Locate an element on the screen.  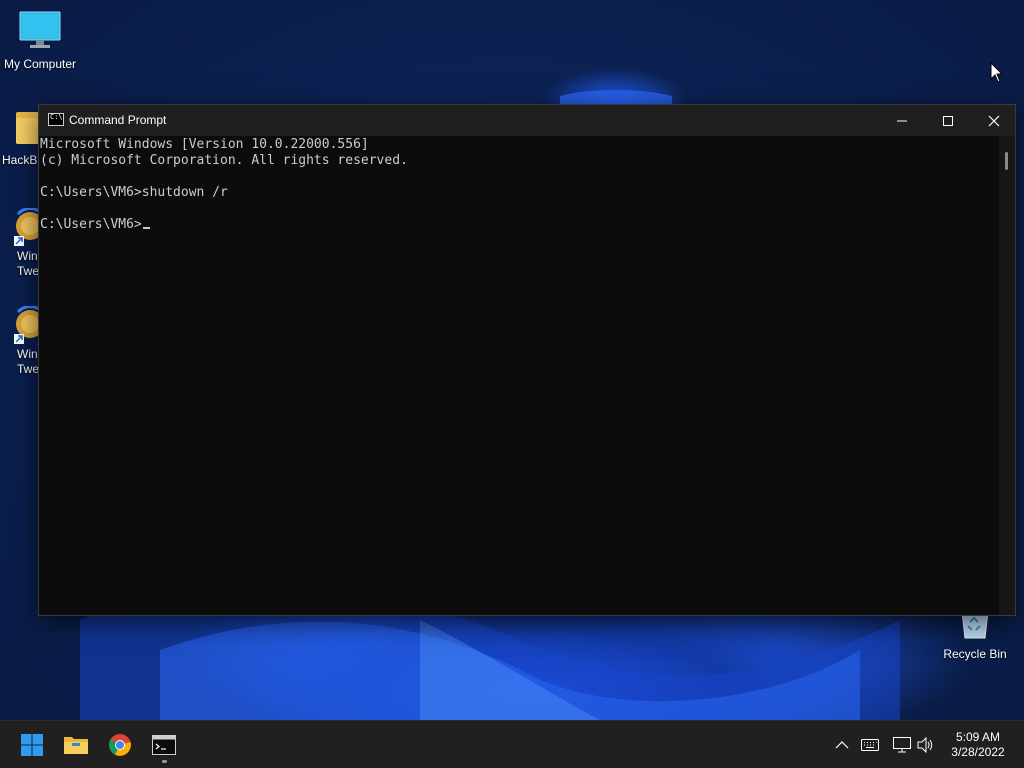
tray-overflow-button is located at coordinates (842, 745).